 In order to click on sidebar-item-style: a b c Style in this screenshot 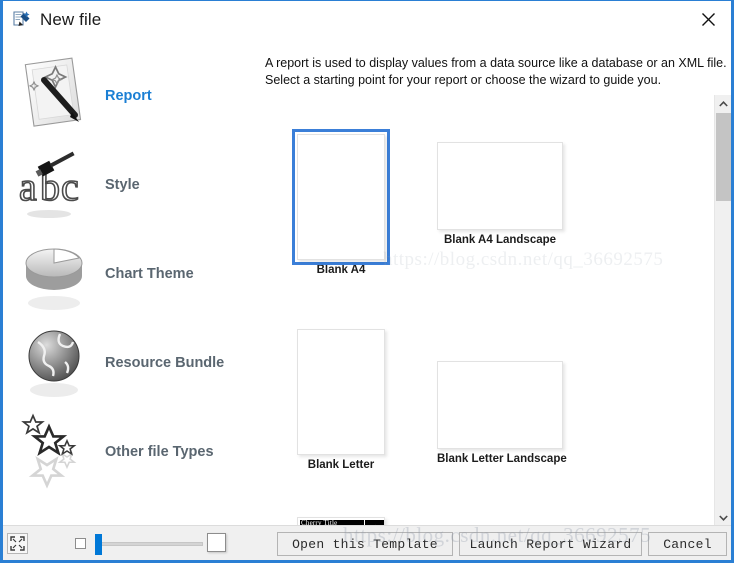, I will do `click(131, 184)`.